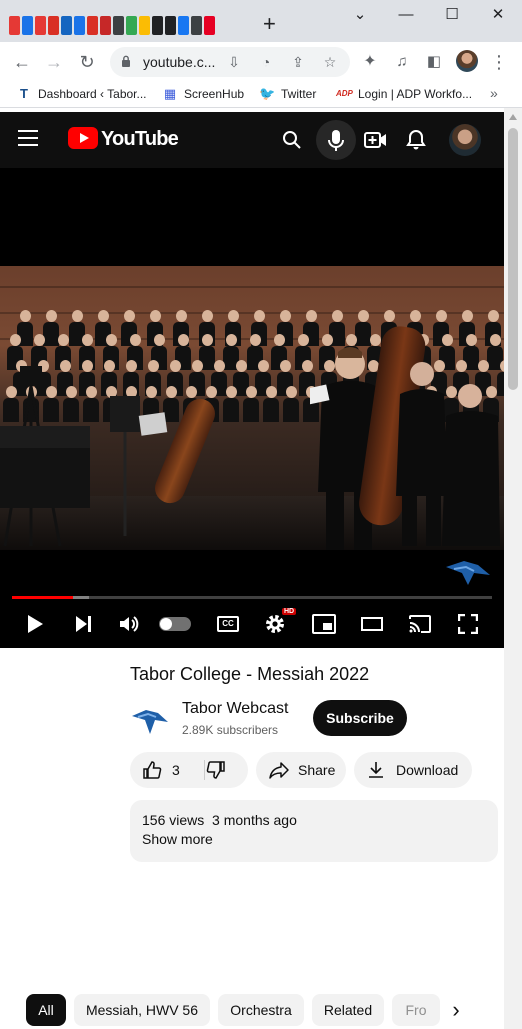 The width and height of the screenshot is (522, 1029). Describe the element at coordinates (175, 624) in the screenshot. I see `autoplay-toggle` at that location.